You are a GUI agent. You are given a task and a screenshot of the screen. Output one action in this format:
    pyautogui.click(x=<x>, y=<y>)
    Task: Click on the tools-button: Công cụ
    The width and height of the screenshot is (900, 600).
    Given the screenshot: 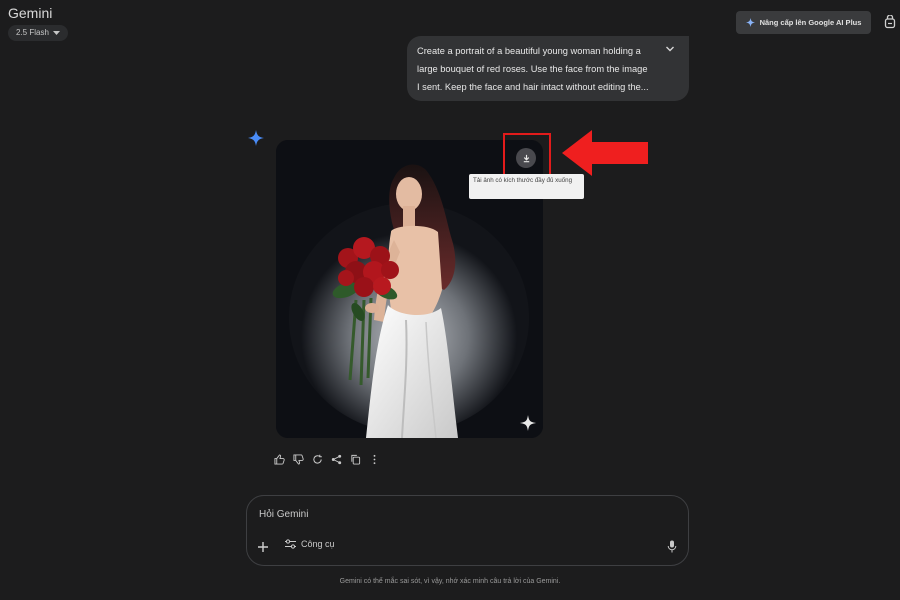 What is the action you would take?
    pyautogui.click(x=310, y=544)
    